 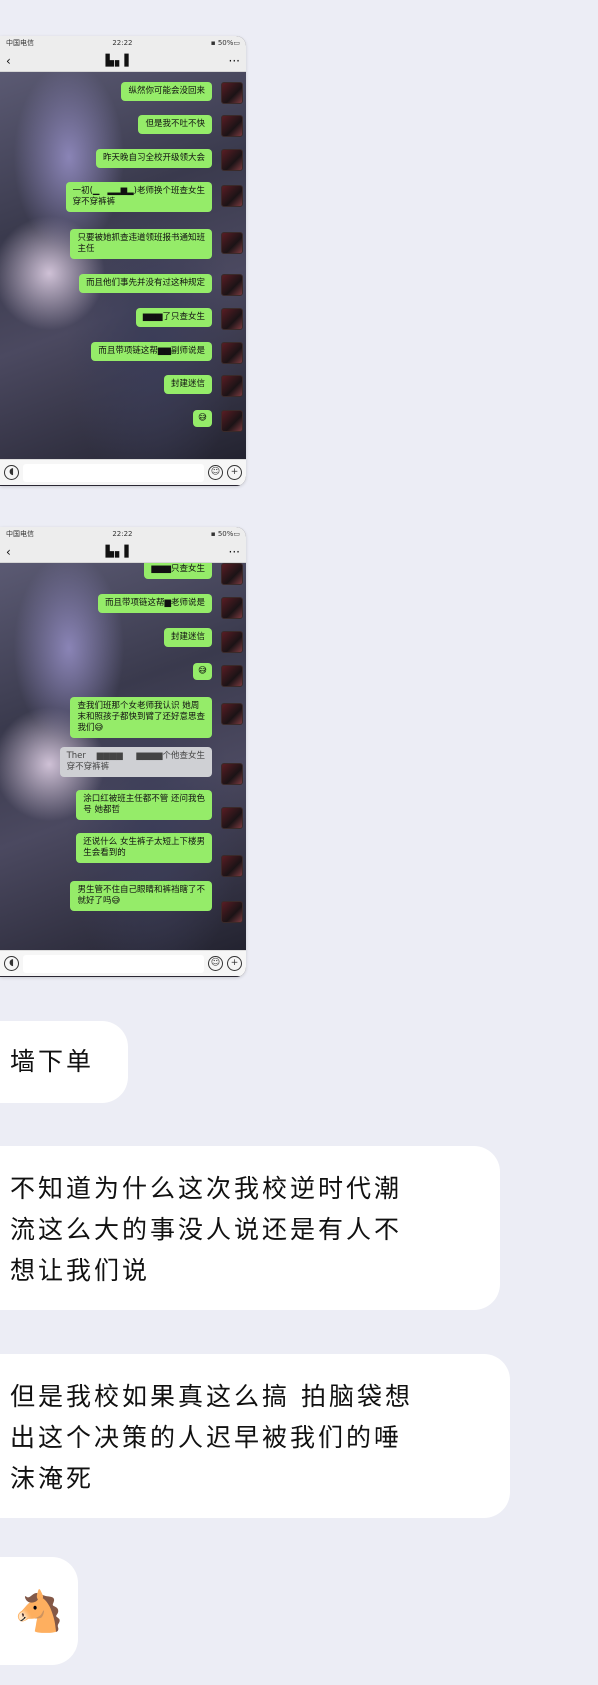 I want to click on message-bubble: 而且他们事先并没有过这种规定, so click(x=145, y=283).